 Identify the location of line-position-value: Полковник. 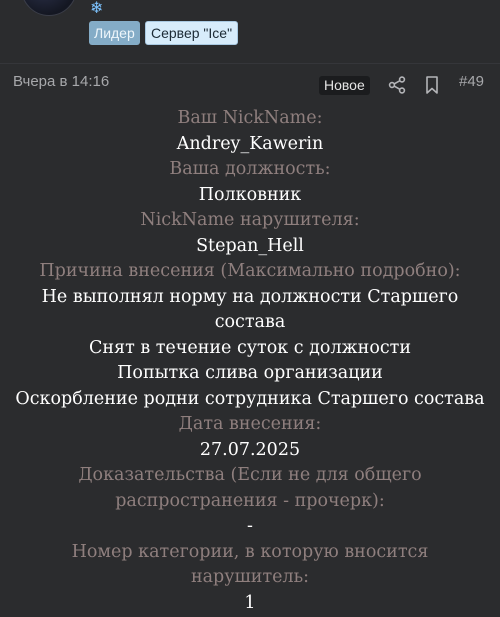
(250, 194).